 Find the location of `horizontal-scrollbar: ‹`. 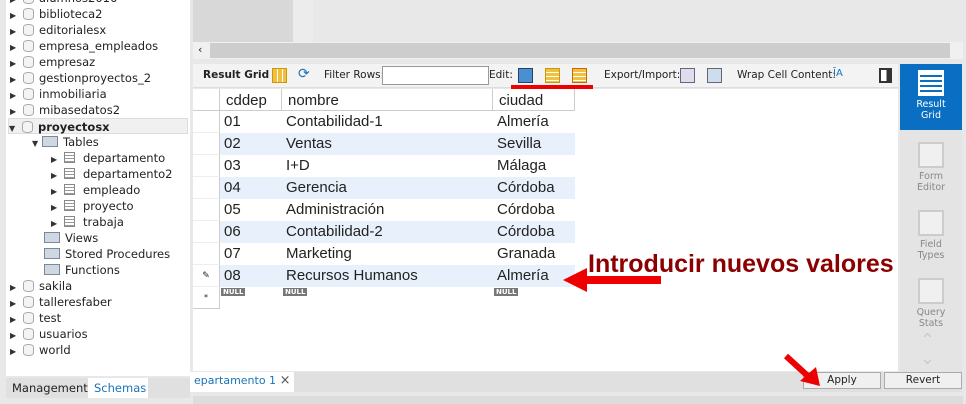

horizontal-scrollbar: ‹ is located at coordinates (578, 50).